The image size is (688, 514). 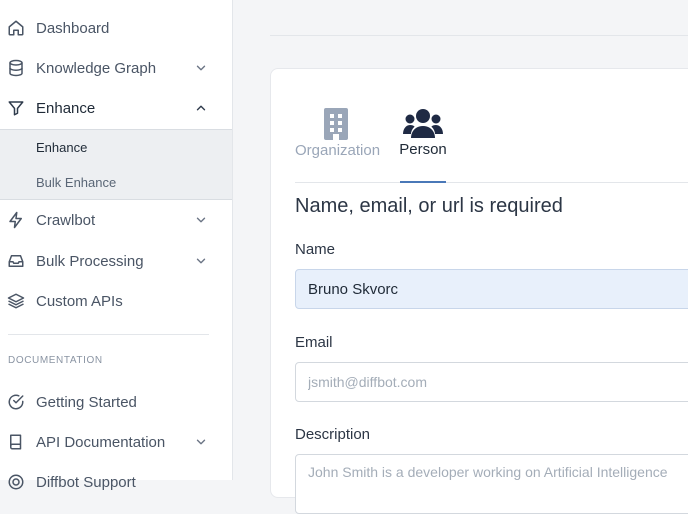 What do you see at coordinates (423, 123) in the screenshot?
I see `users-icon` at bounding box center [423, 123].